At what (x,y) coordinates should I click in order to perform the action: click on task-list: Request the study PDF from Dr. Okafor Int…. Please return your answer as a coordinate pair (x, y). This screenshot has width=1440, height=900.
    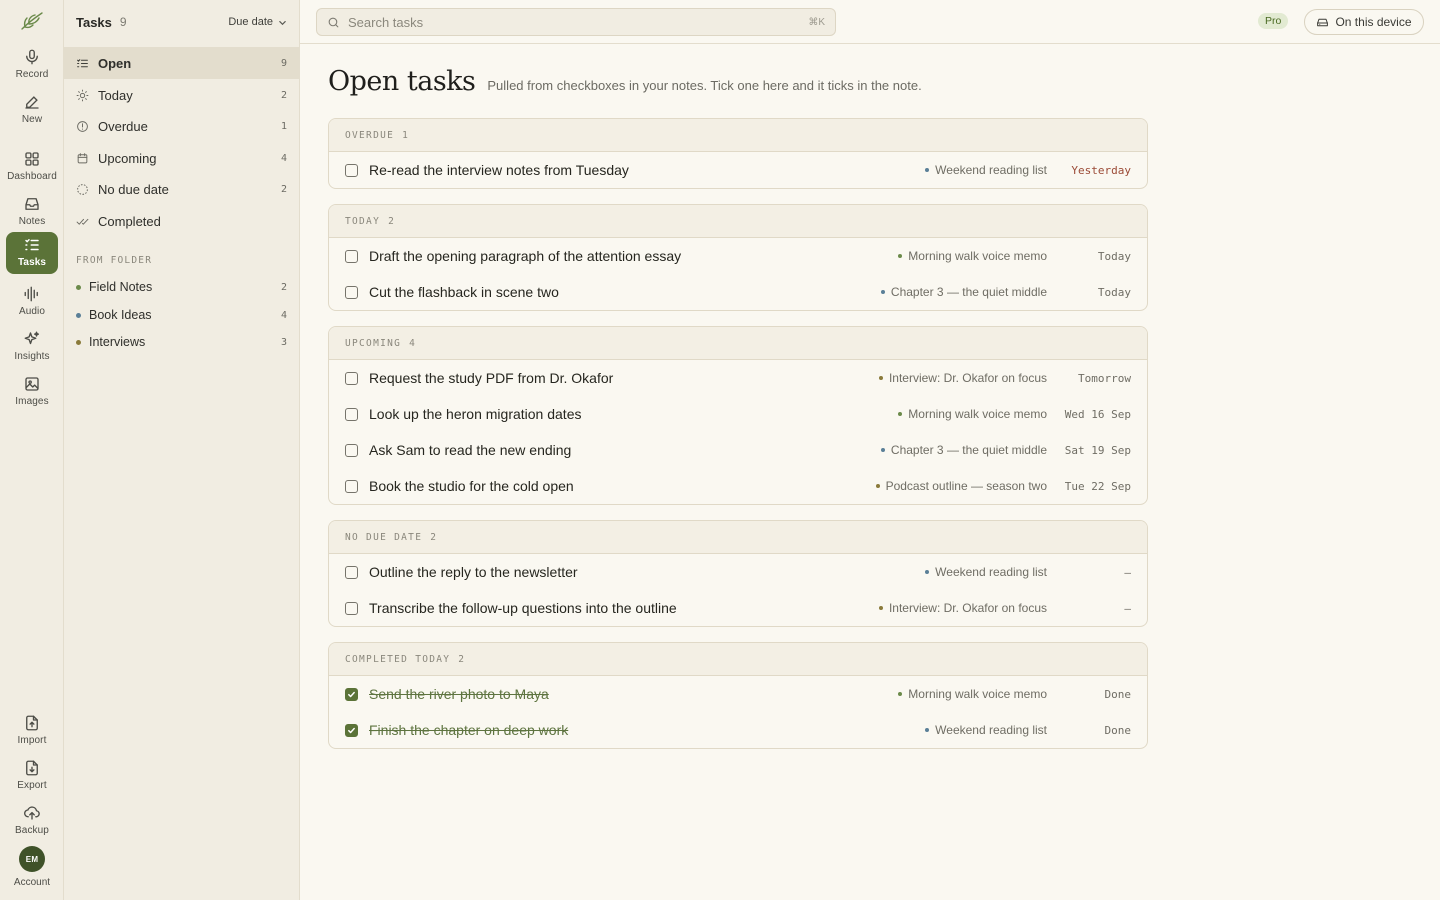
    Looking at the image, I should click on (738, 432).